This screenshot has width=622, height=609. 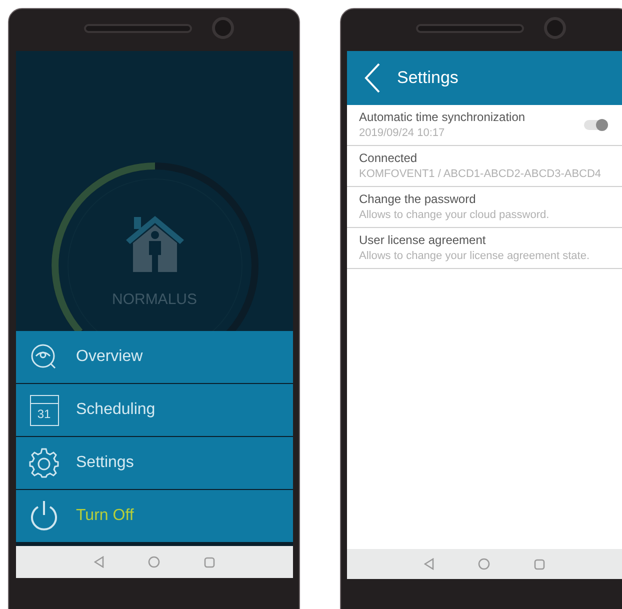 I want to click on settings-row: User license agreement Allows to change your license agreement state., so click(x=484, y=248).